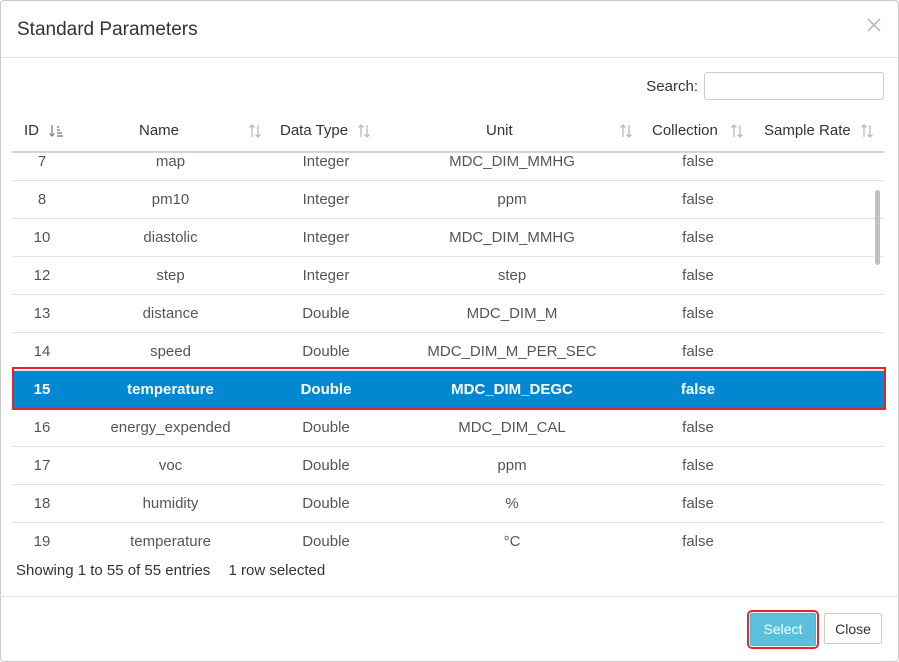 This screenshot has height=662, width=899. What do you see at coordinates (42, 427) in the screenshot?
I see `cell-id: 16` at bounding box center [42, 427].